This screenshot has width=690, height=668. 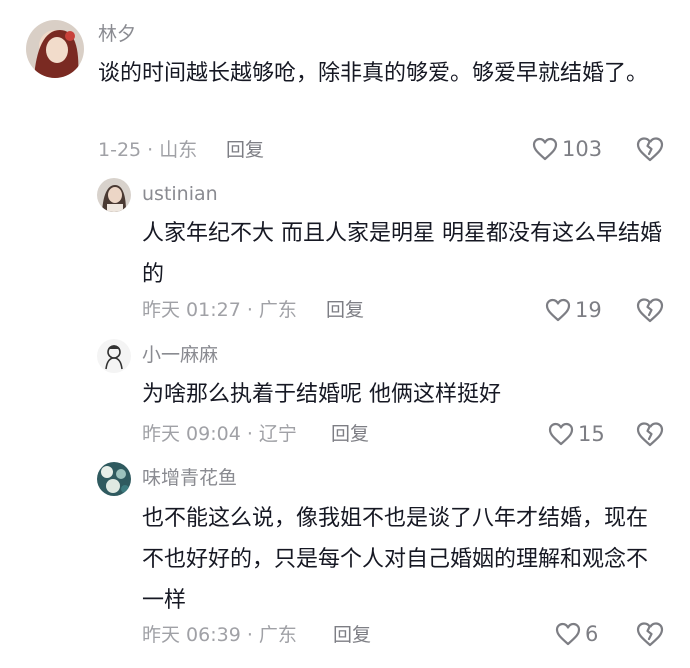 What do you see at coordinates (588, 310) in the screenshot?
I see `like-count: 19` at bounding box center [588, 310].